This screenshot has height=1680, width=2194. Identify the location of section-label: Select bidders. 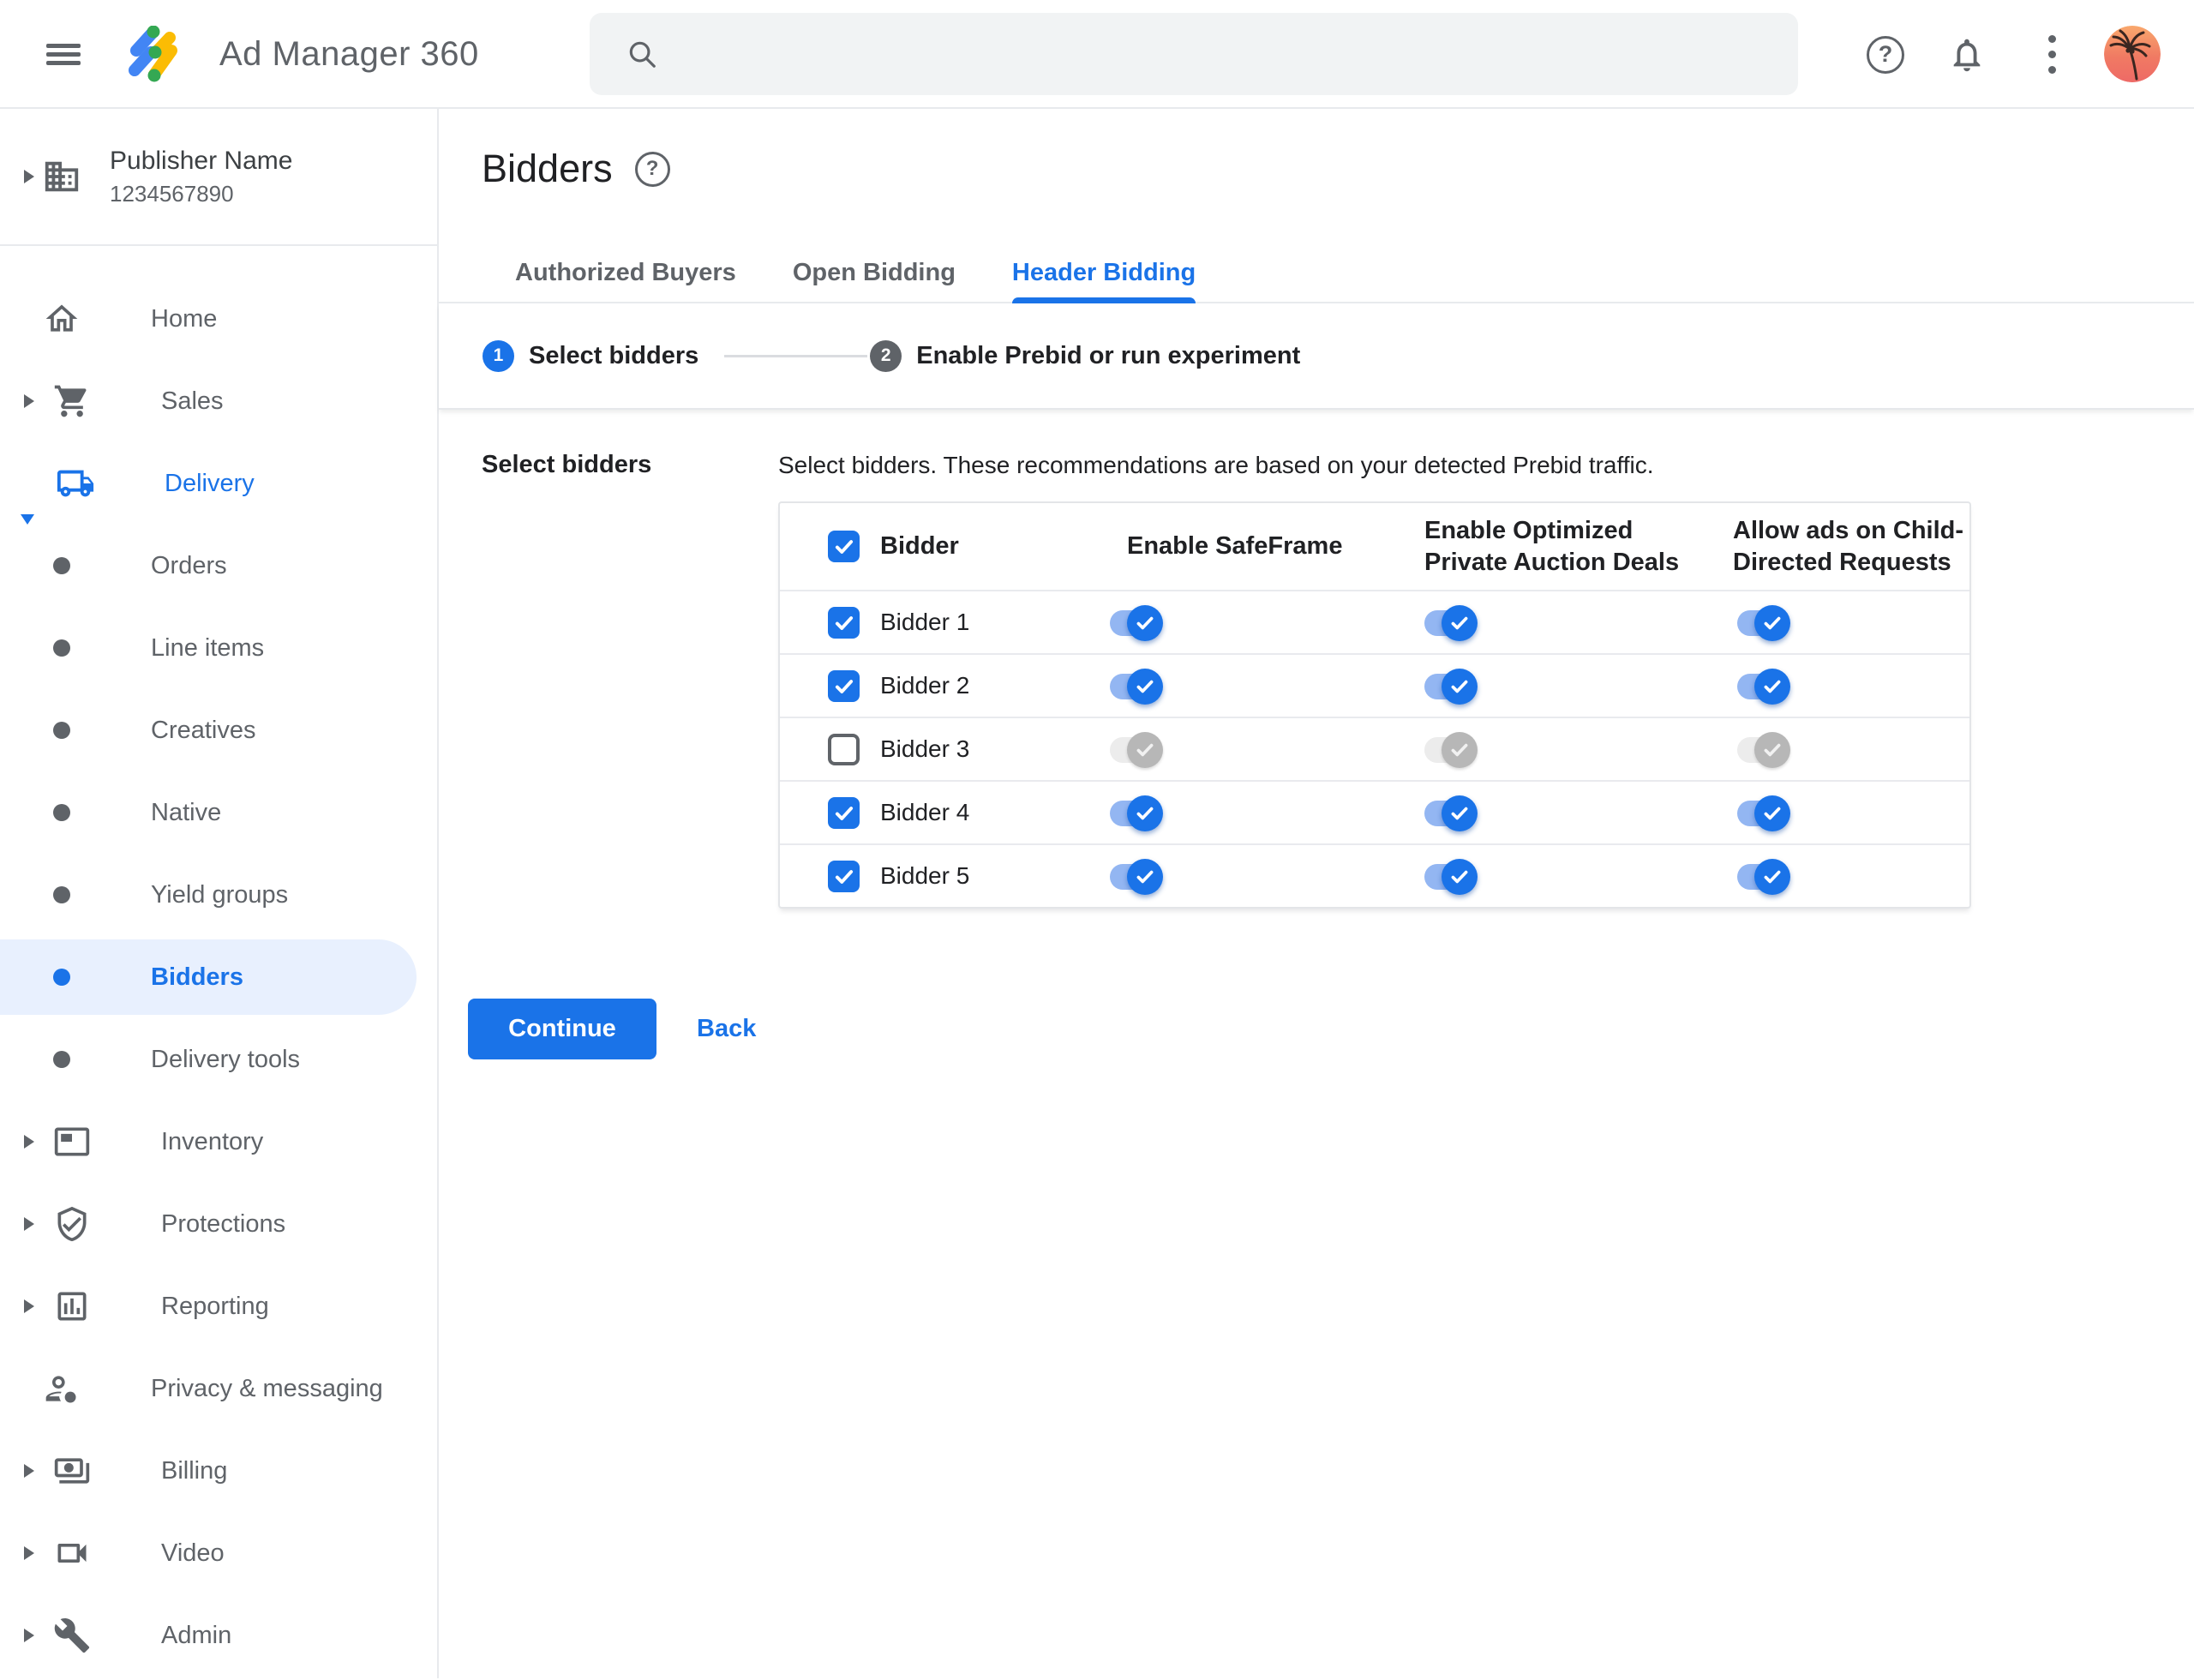
(567, 465).